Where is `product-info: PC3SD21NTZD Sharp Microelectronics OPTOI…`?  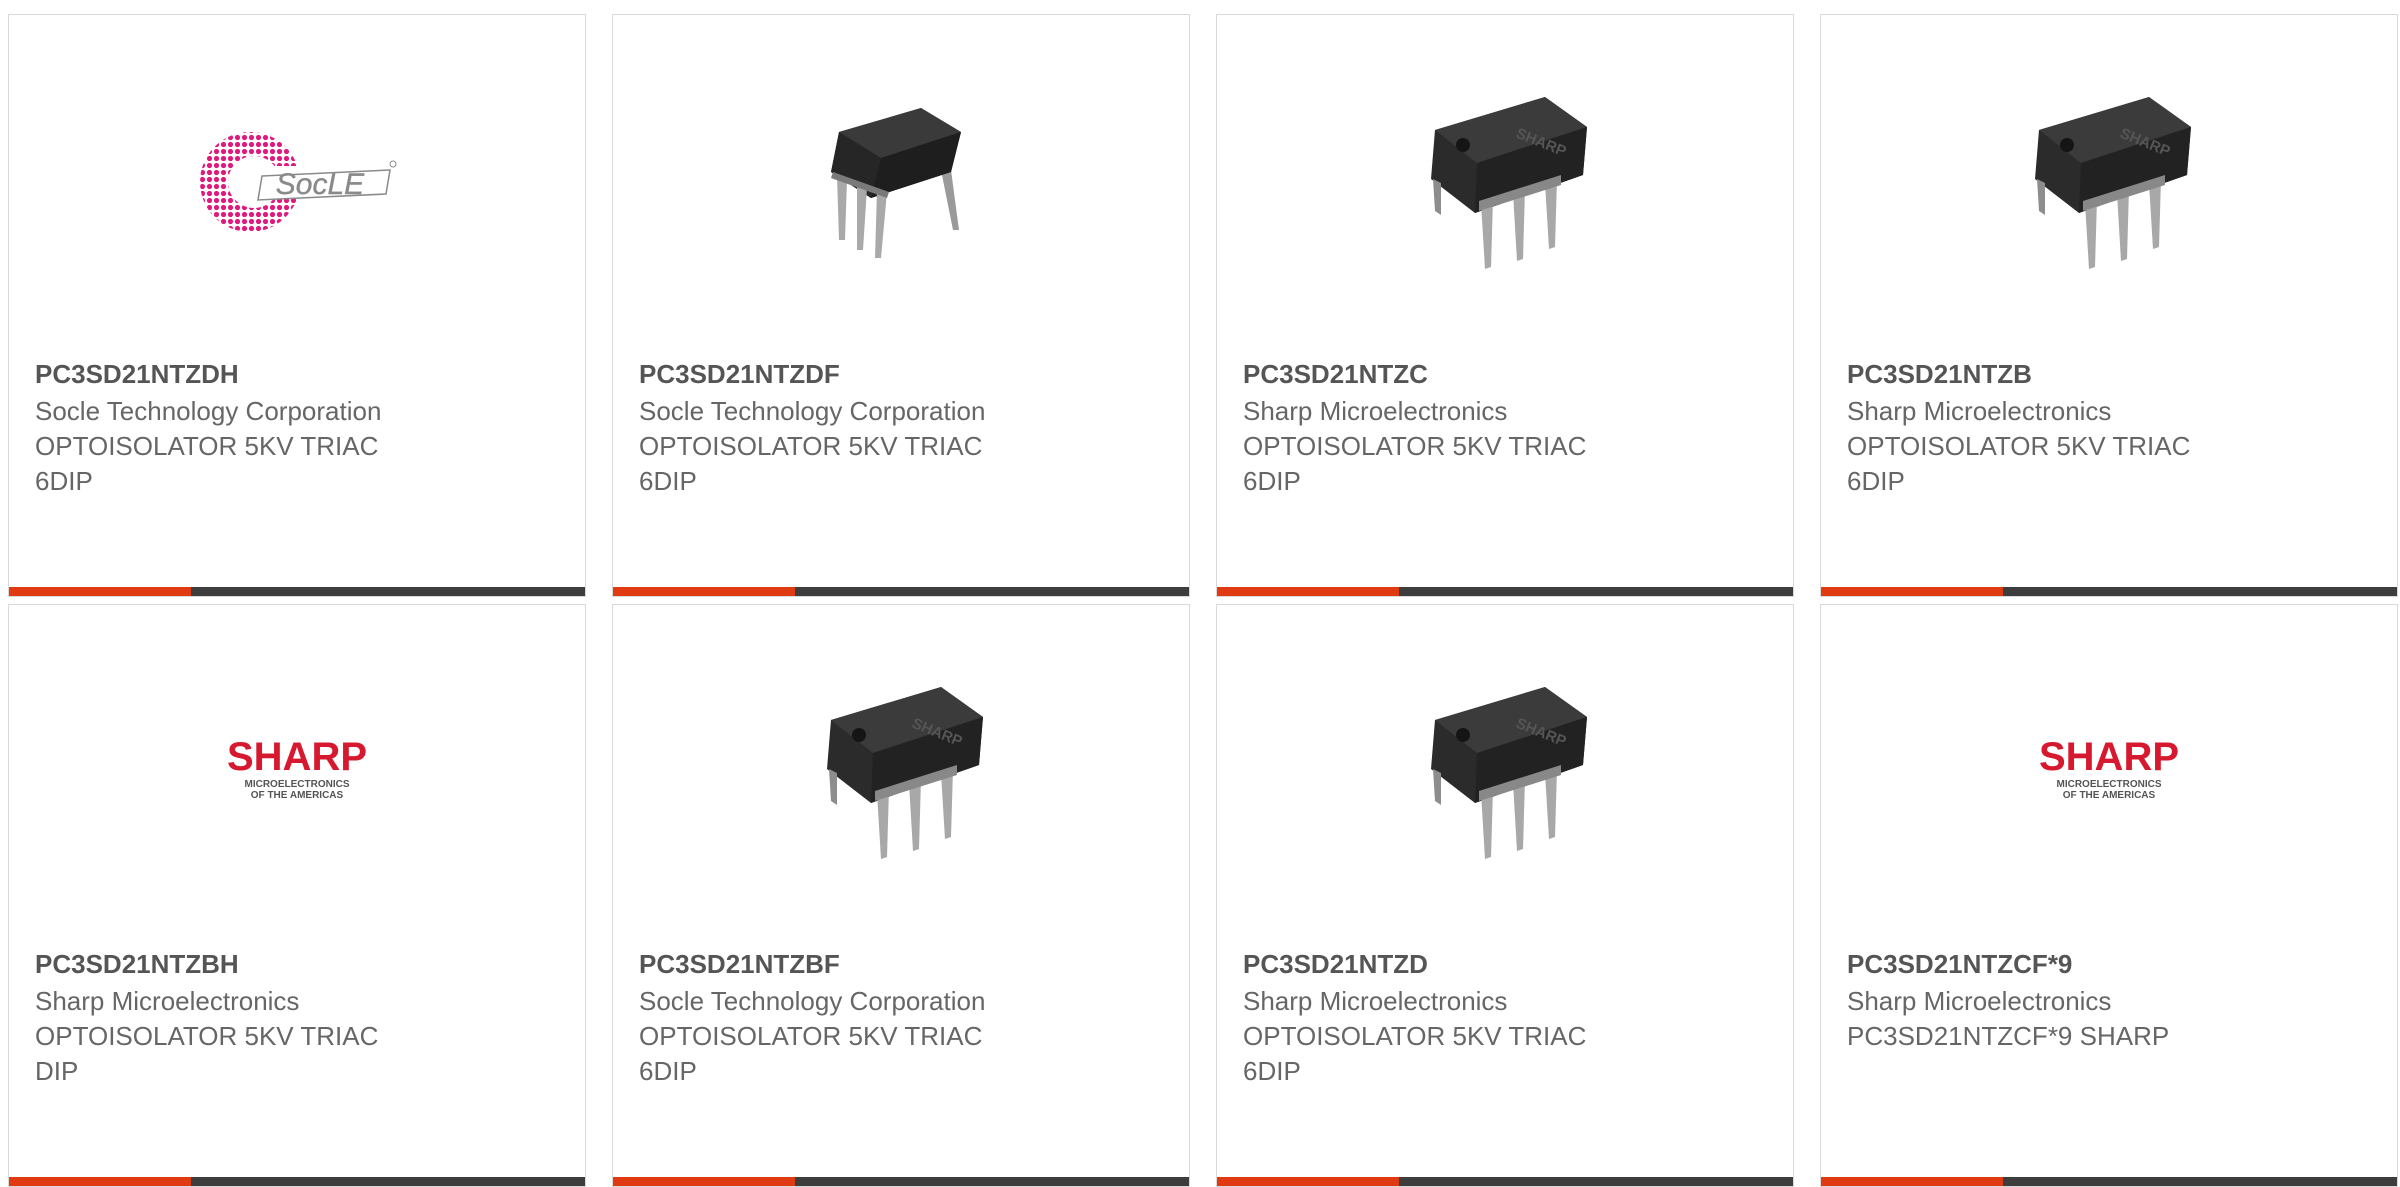 product-info: PC3SD21NTZD Sharp Microelectronics OPTOI… is located at coordinates (1508, 1018).